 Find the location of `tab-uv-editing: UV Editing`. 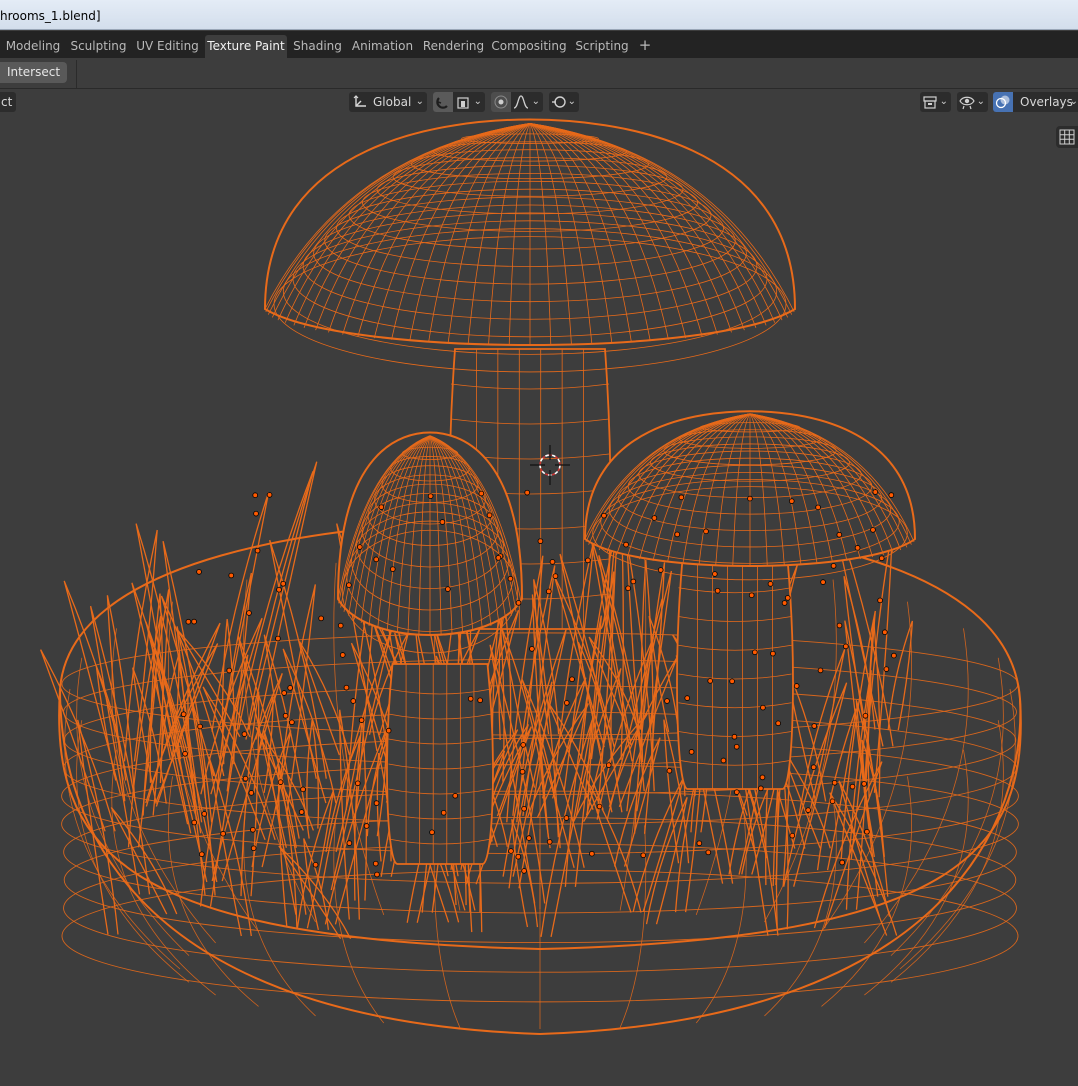

tab-uv-editing: UV Editing is located at coordinates (167, 46).